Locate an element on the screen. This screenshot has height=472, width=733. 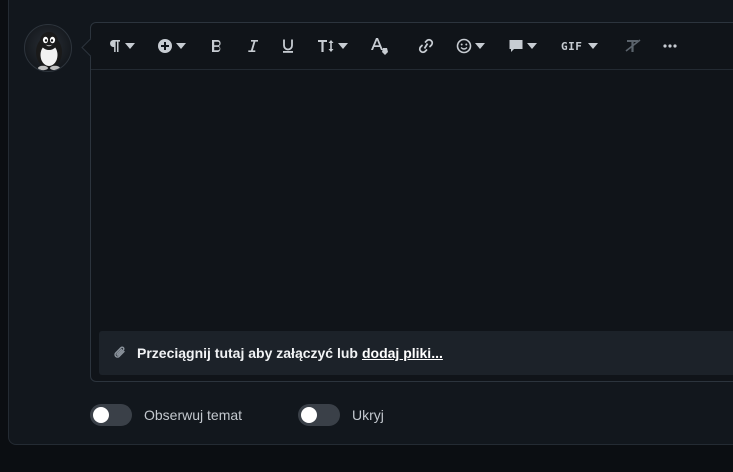
attachment-prompt: Przeciągnij tutaj aby załączyć lub is located at coordinates (247, 353).